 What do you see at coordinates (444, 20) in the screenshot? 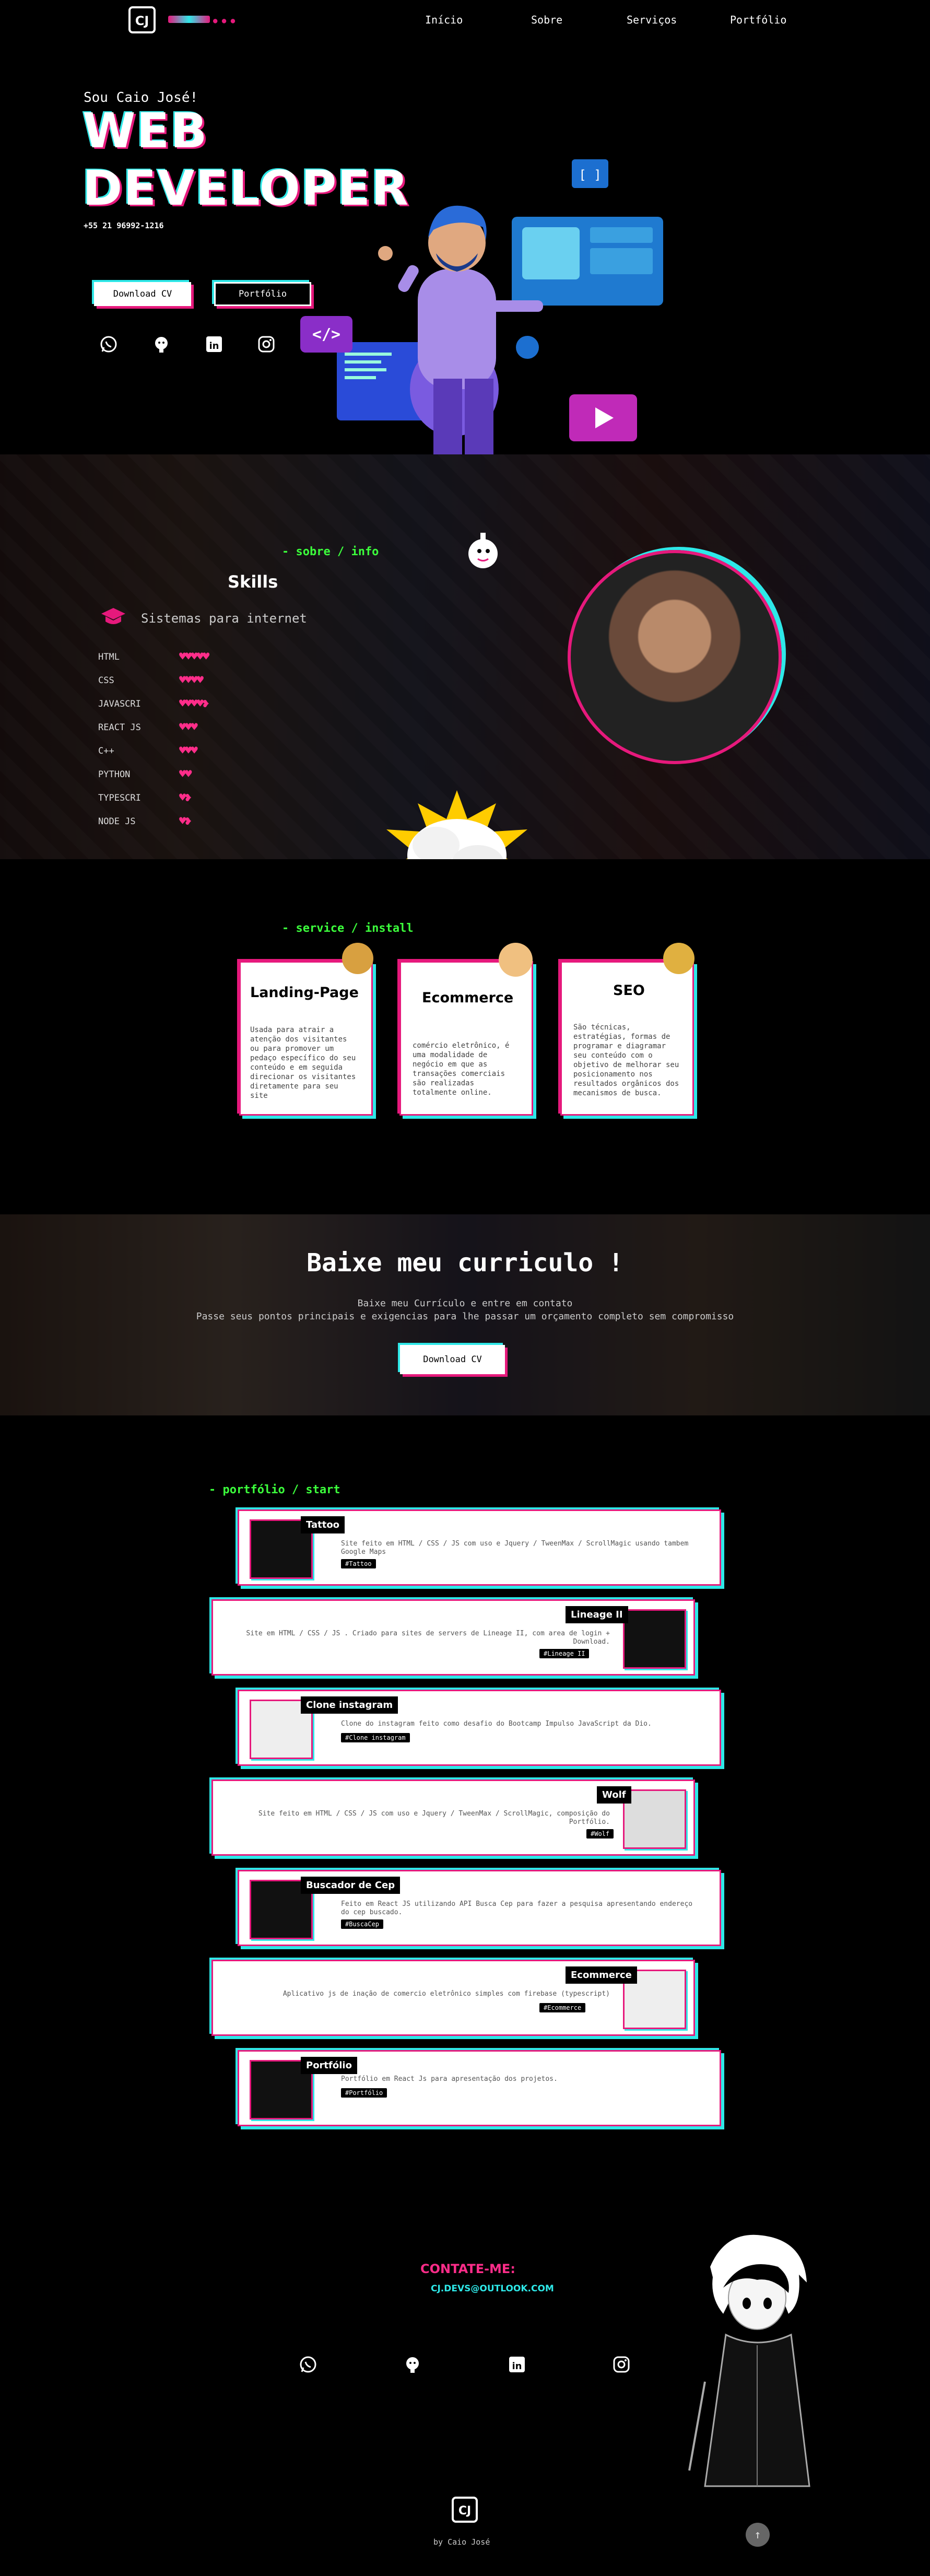
I see `nav-inicio: Início` at bounding box center [444, 20].